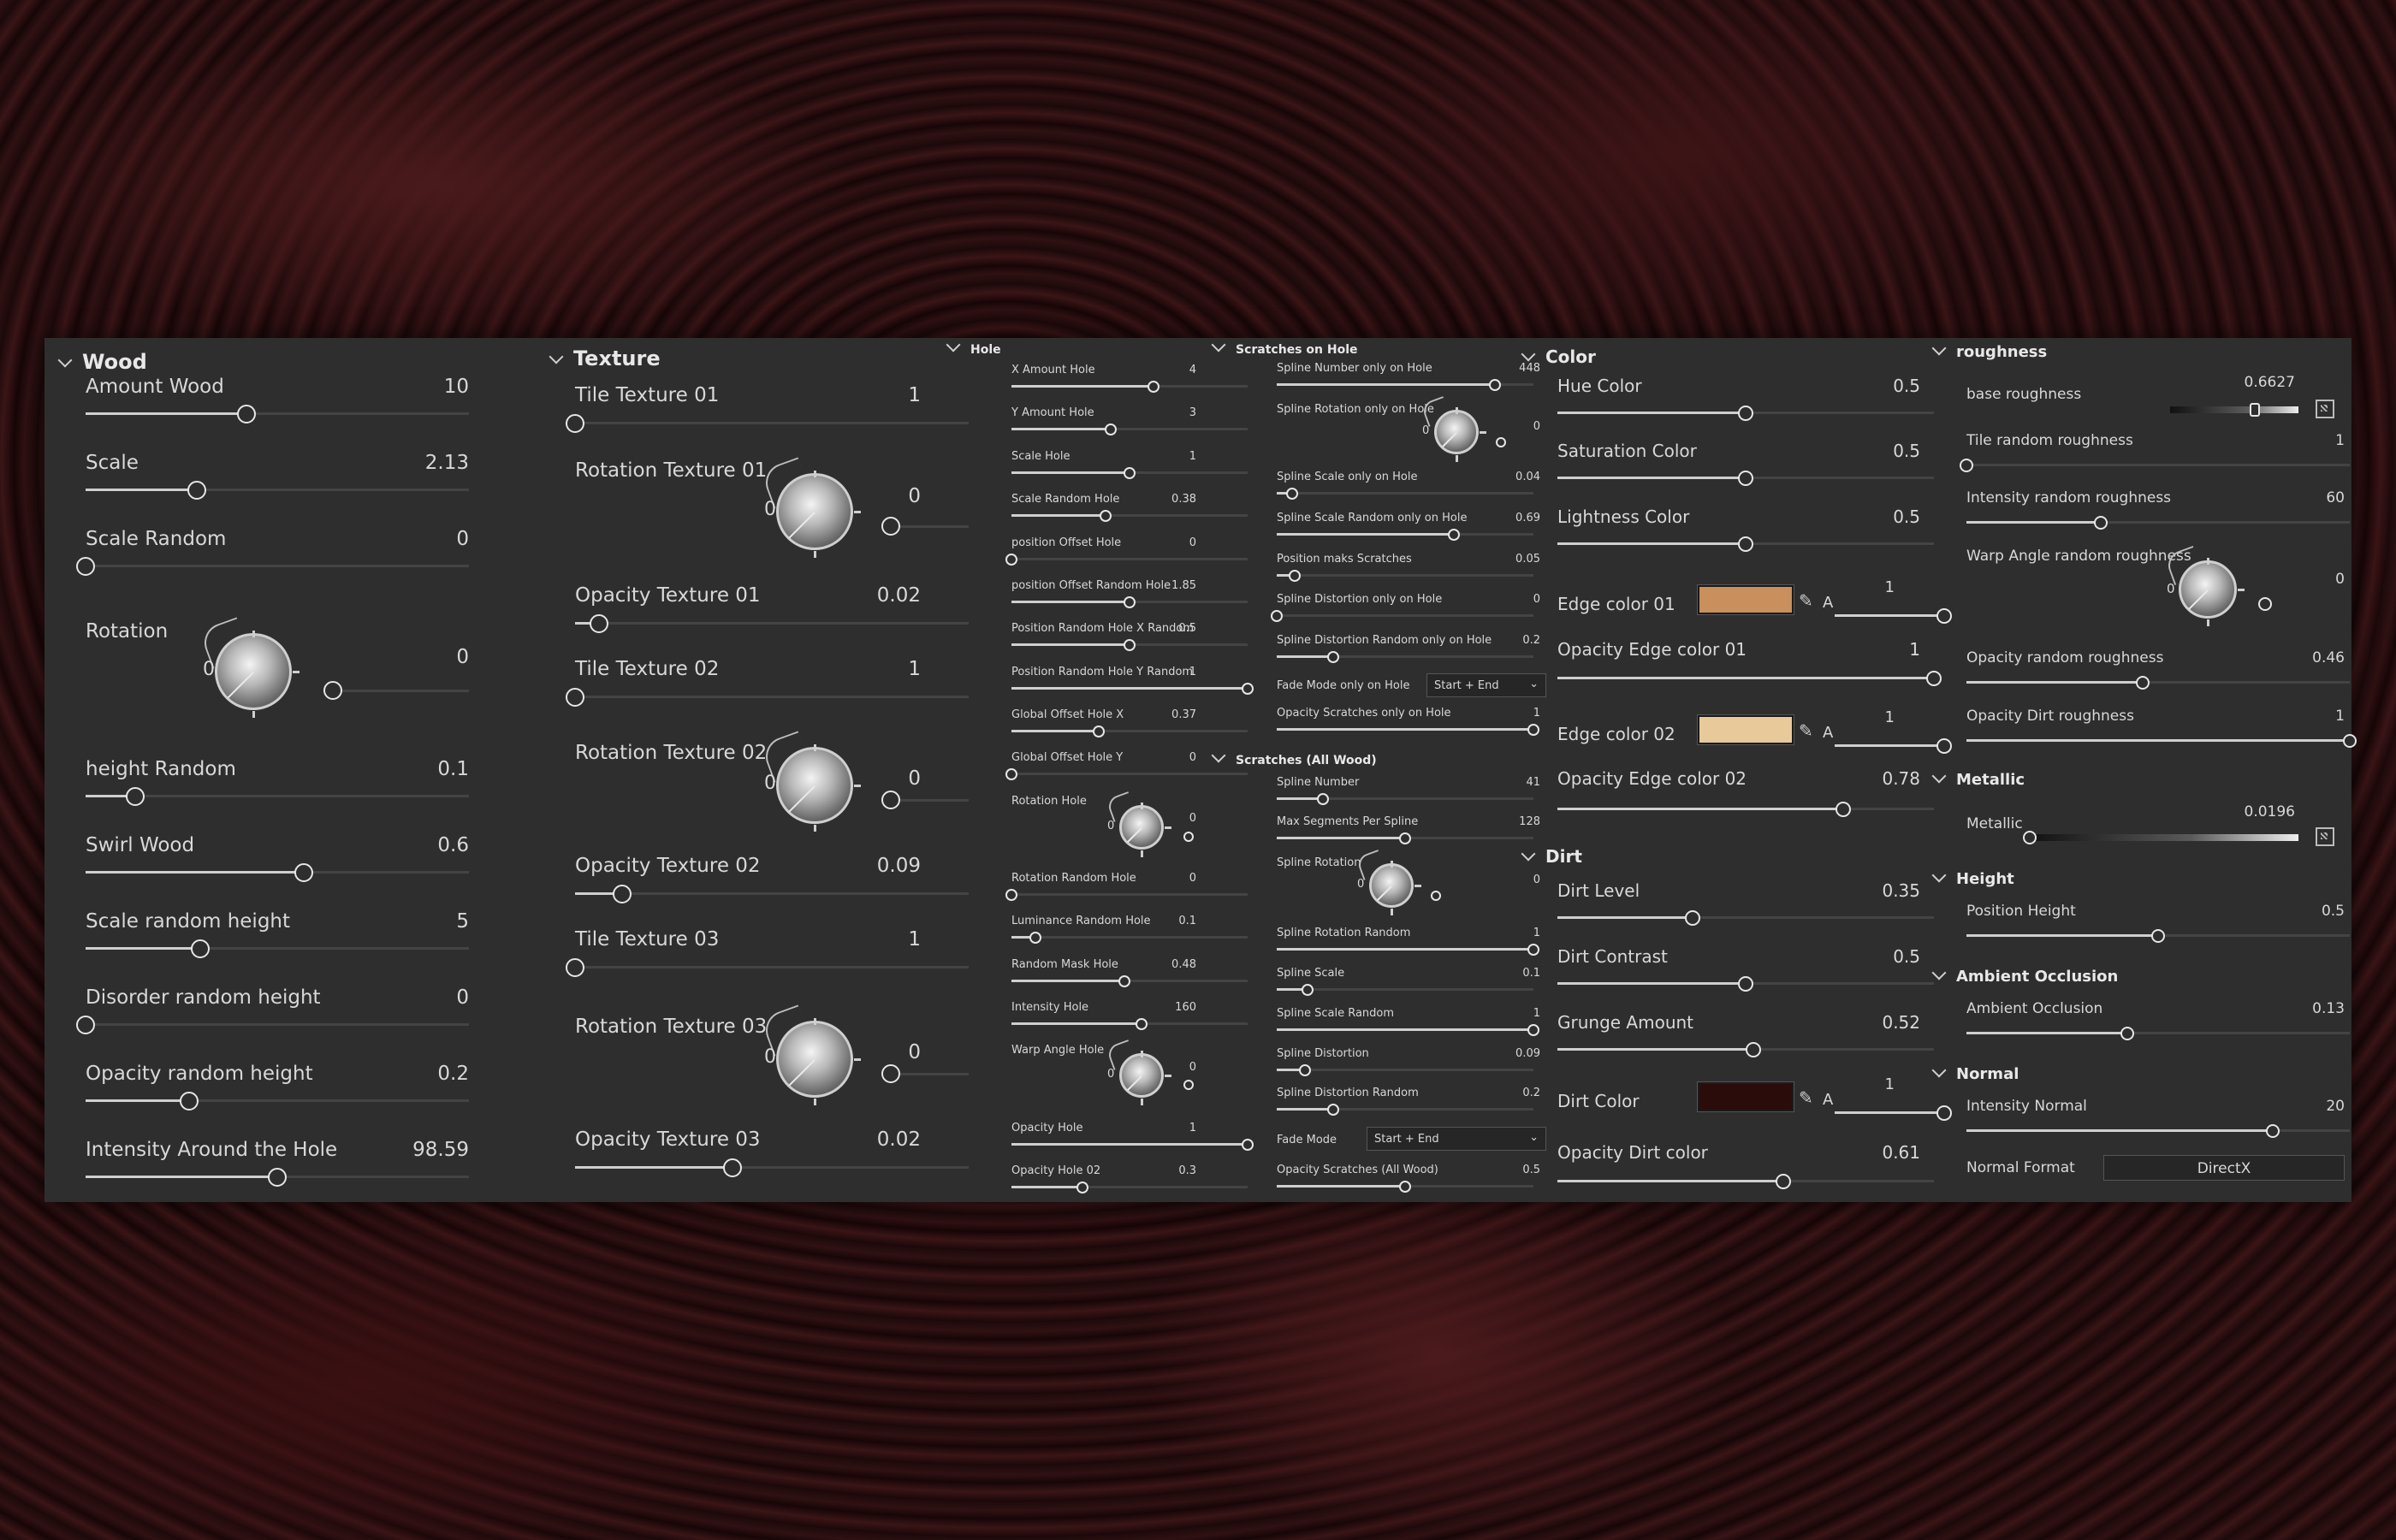 The width and height of the screenshot is (2396, 1540). I want to click on slider-position-maks-scratches, so click(1405, 575).